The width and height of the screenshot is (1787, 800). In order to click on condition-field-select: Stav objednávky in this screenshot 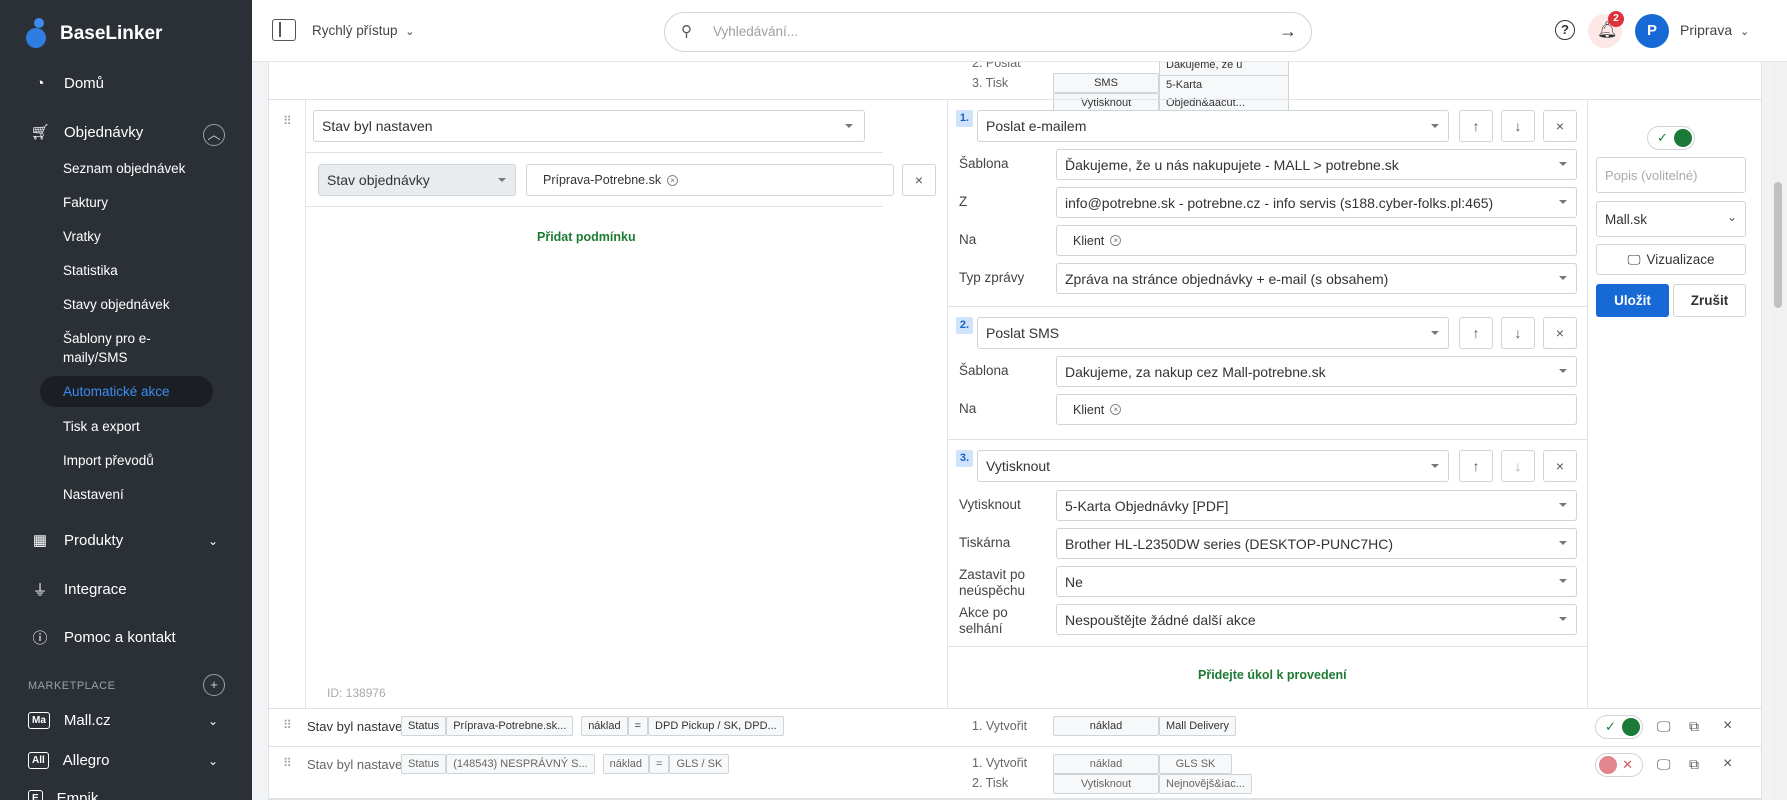, I will do `click(417, 180)`.